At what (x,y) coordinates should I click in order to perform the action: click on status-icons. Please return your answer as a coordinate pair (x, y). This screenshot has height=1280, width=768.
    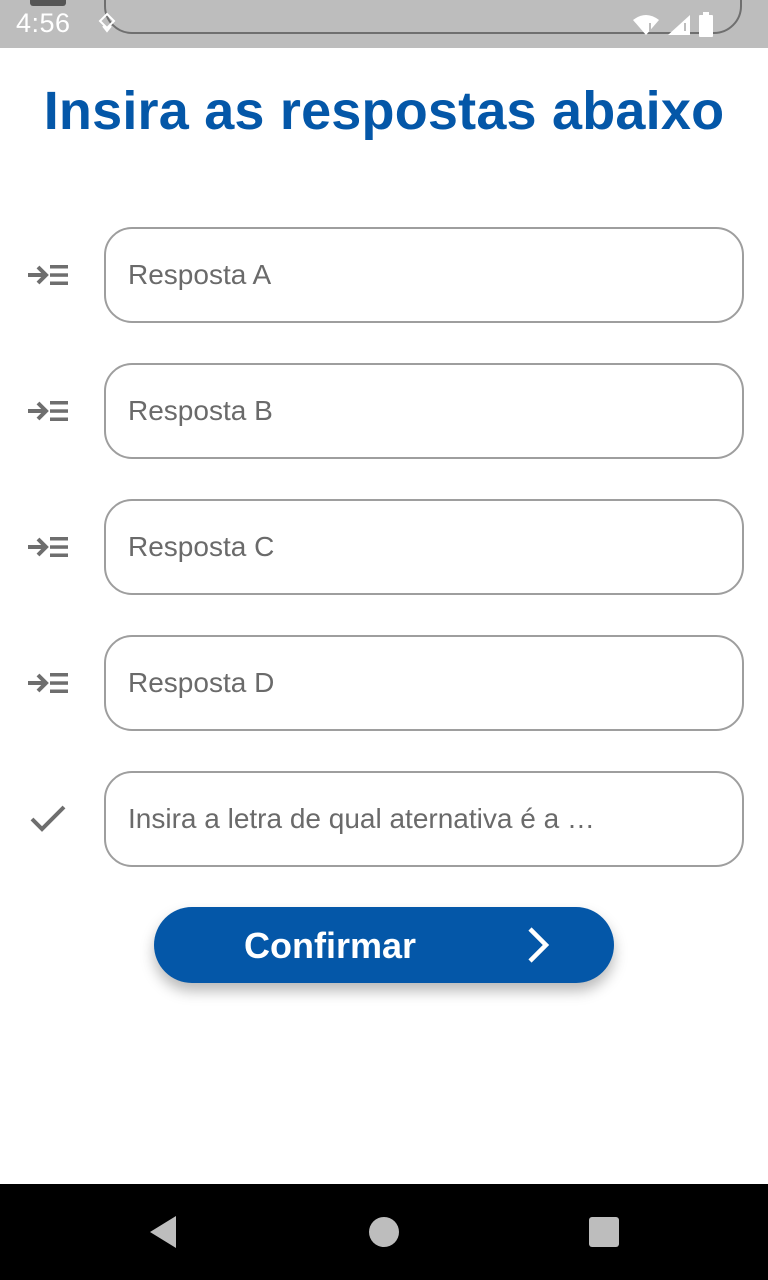
    Looking at the image, I should click on (673, 25).